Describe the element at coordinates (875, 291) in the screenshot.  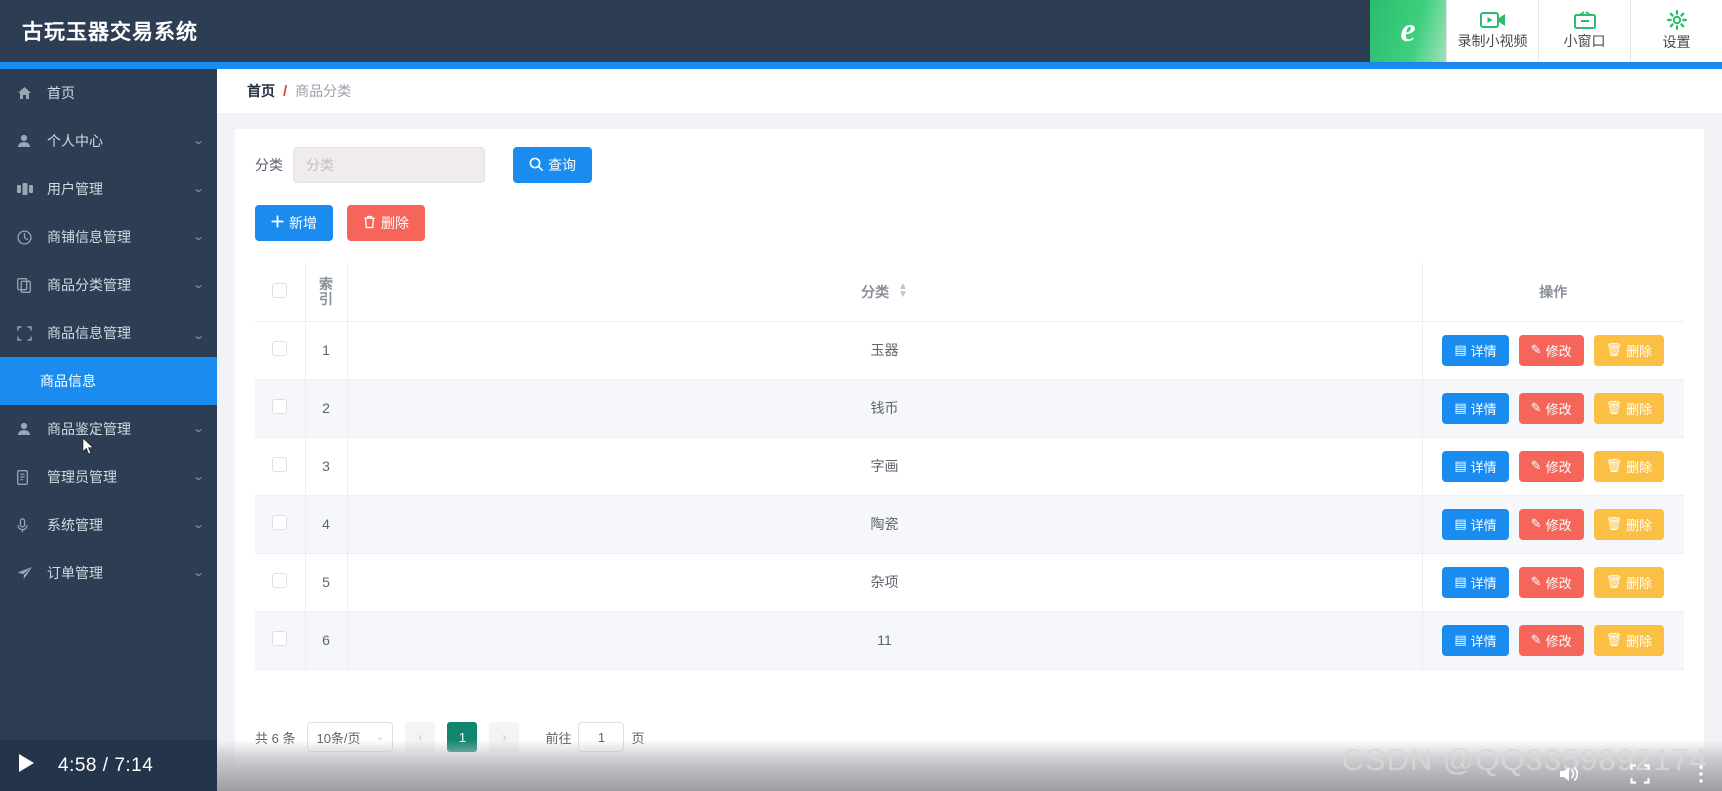
I see `category-column-label: 分类` at that location.